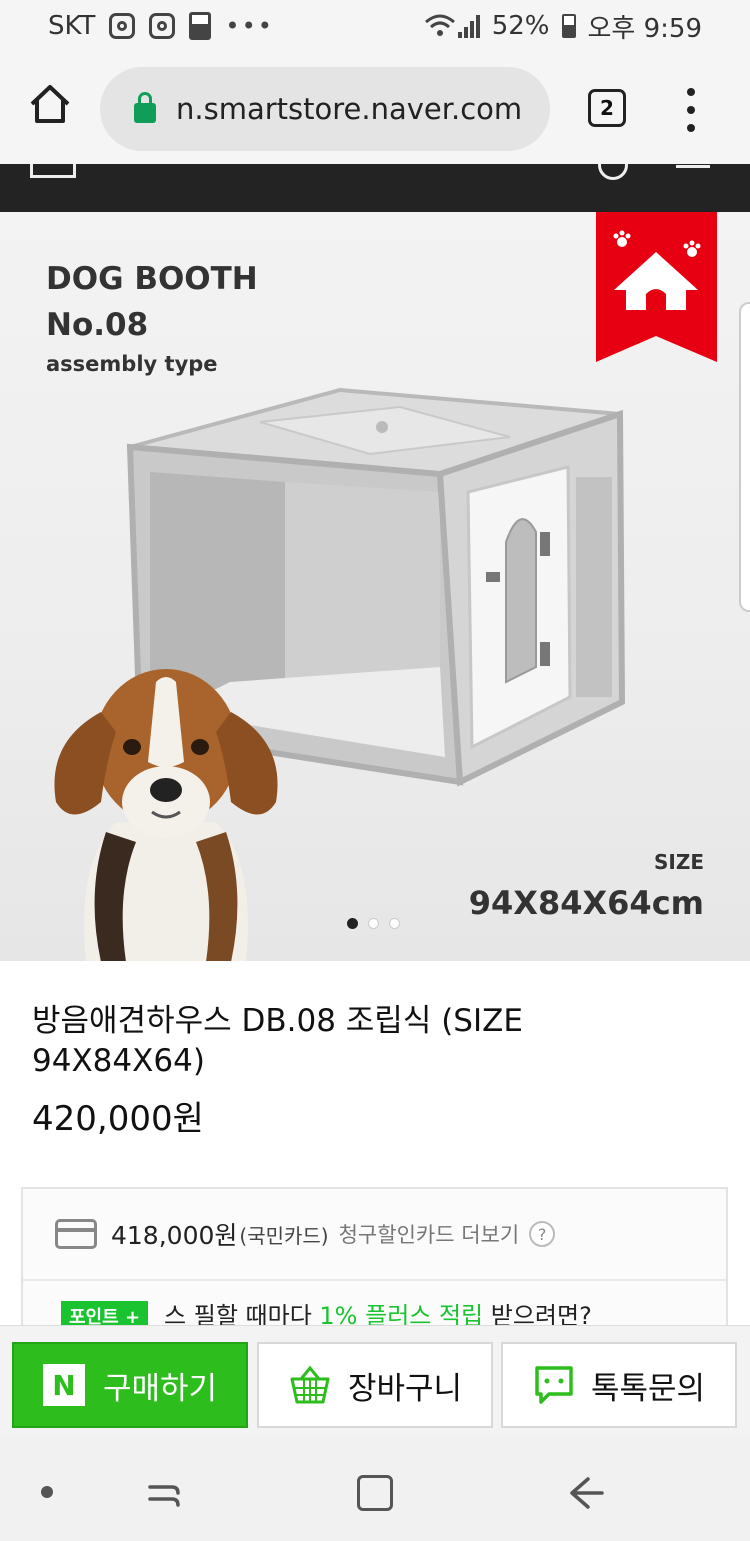 This screenshot has height=1541, width=750. What do you see at coordinates (200, 26) in the screenshot?
I see `sim-icon` at bounding box center [200, 26].